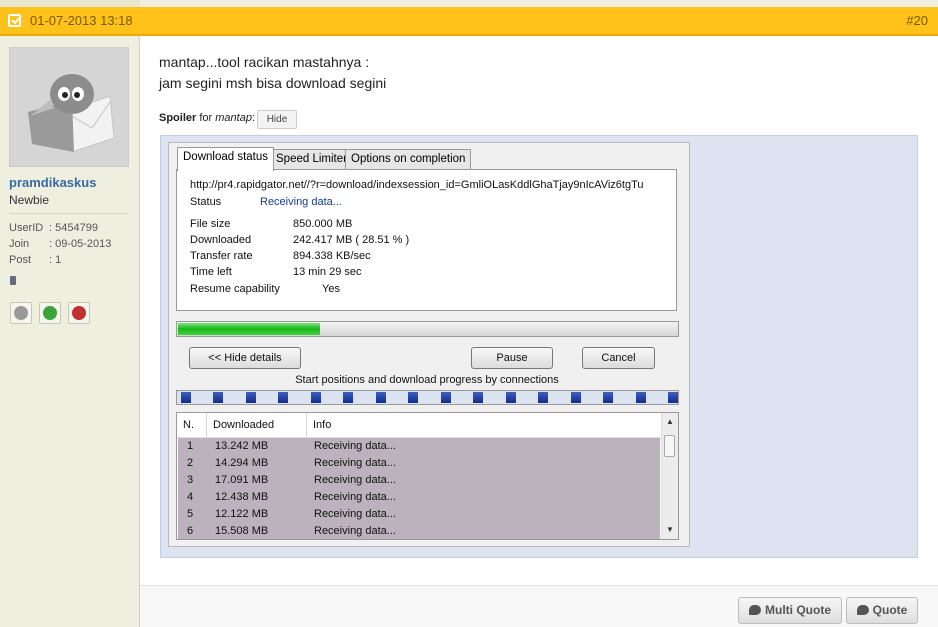 This screenshot has width=938, height=627. Describe the element at coordinates (331, 289) in the screenshot. I see `resume-value: Yes` at that location.